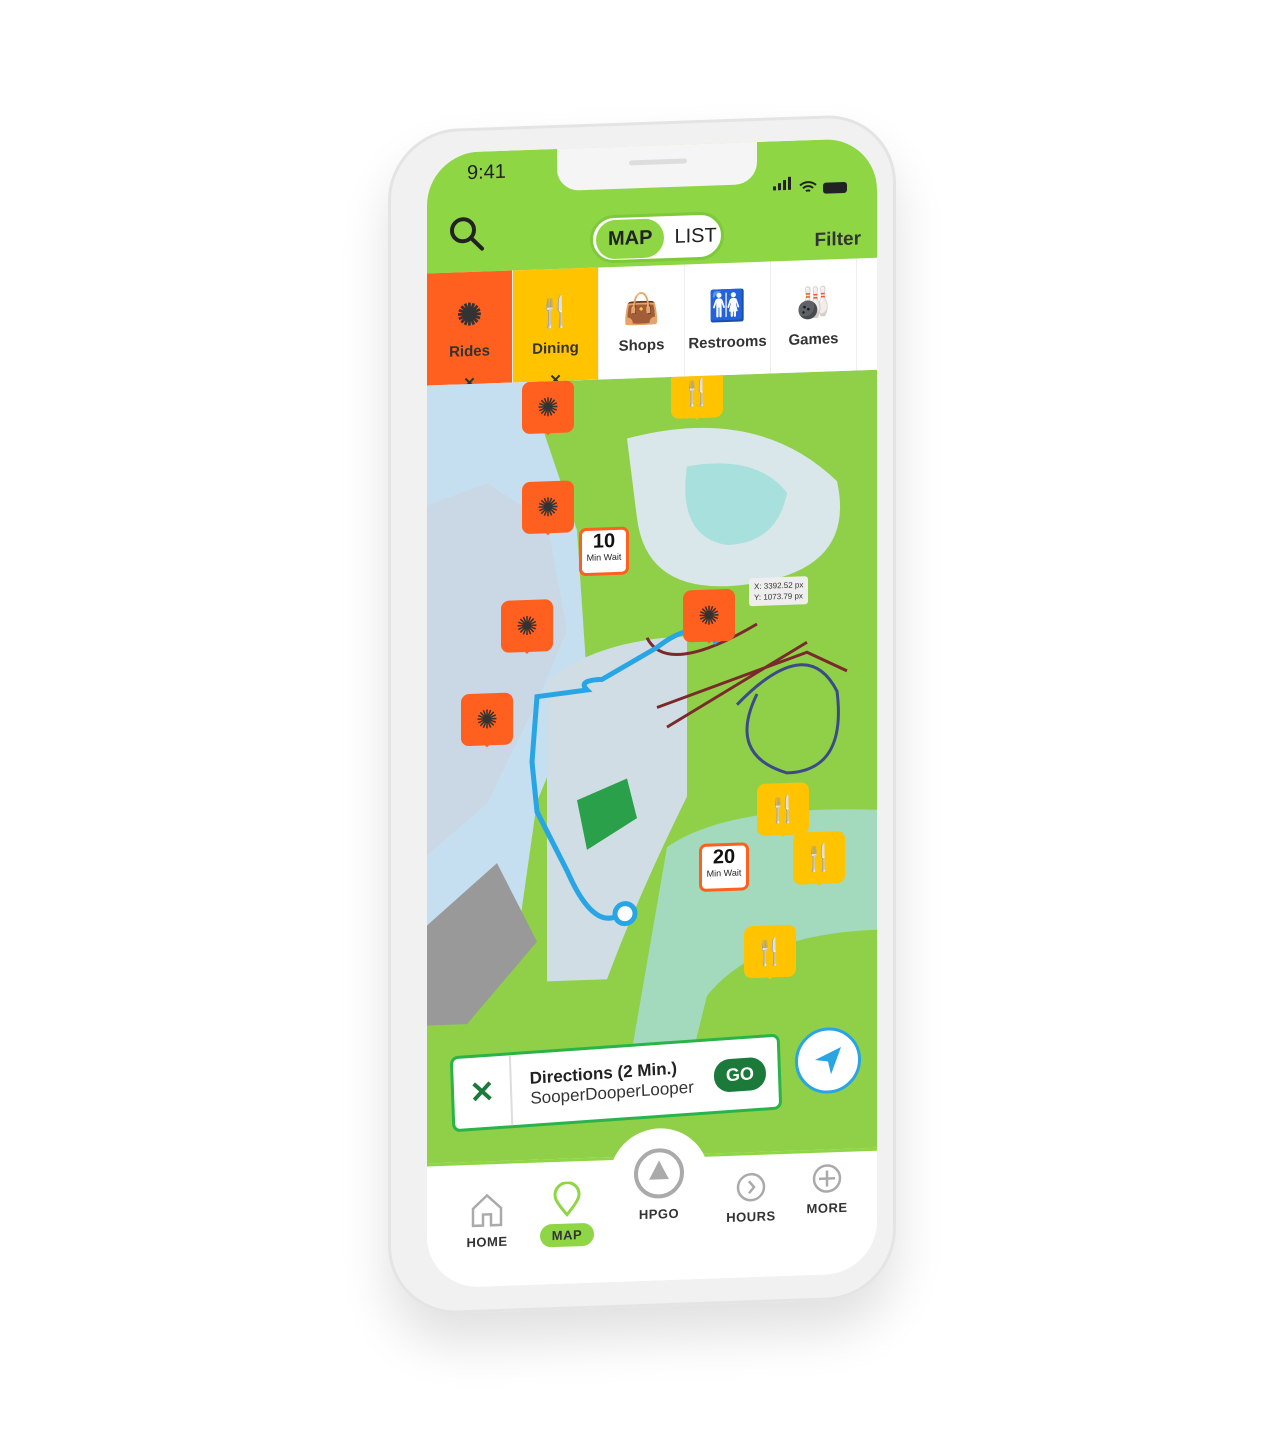  What do you see at coordinates (567, 1199) in the screenshot?
I see `map-pin-icon` at bounding box center [567, 1199].